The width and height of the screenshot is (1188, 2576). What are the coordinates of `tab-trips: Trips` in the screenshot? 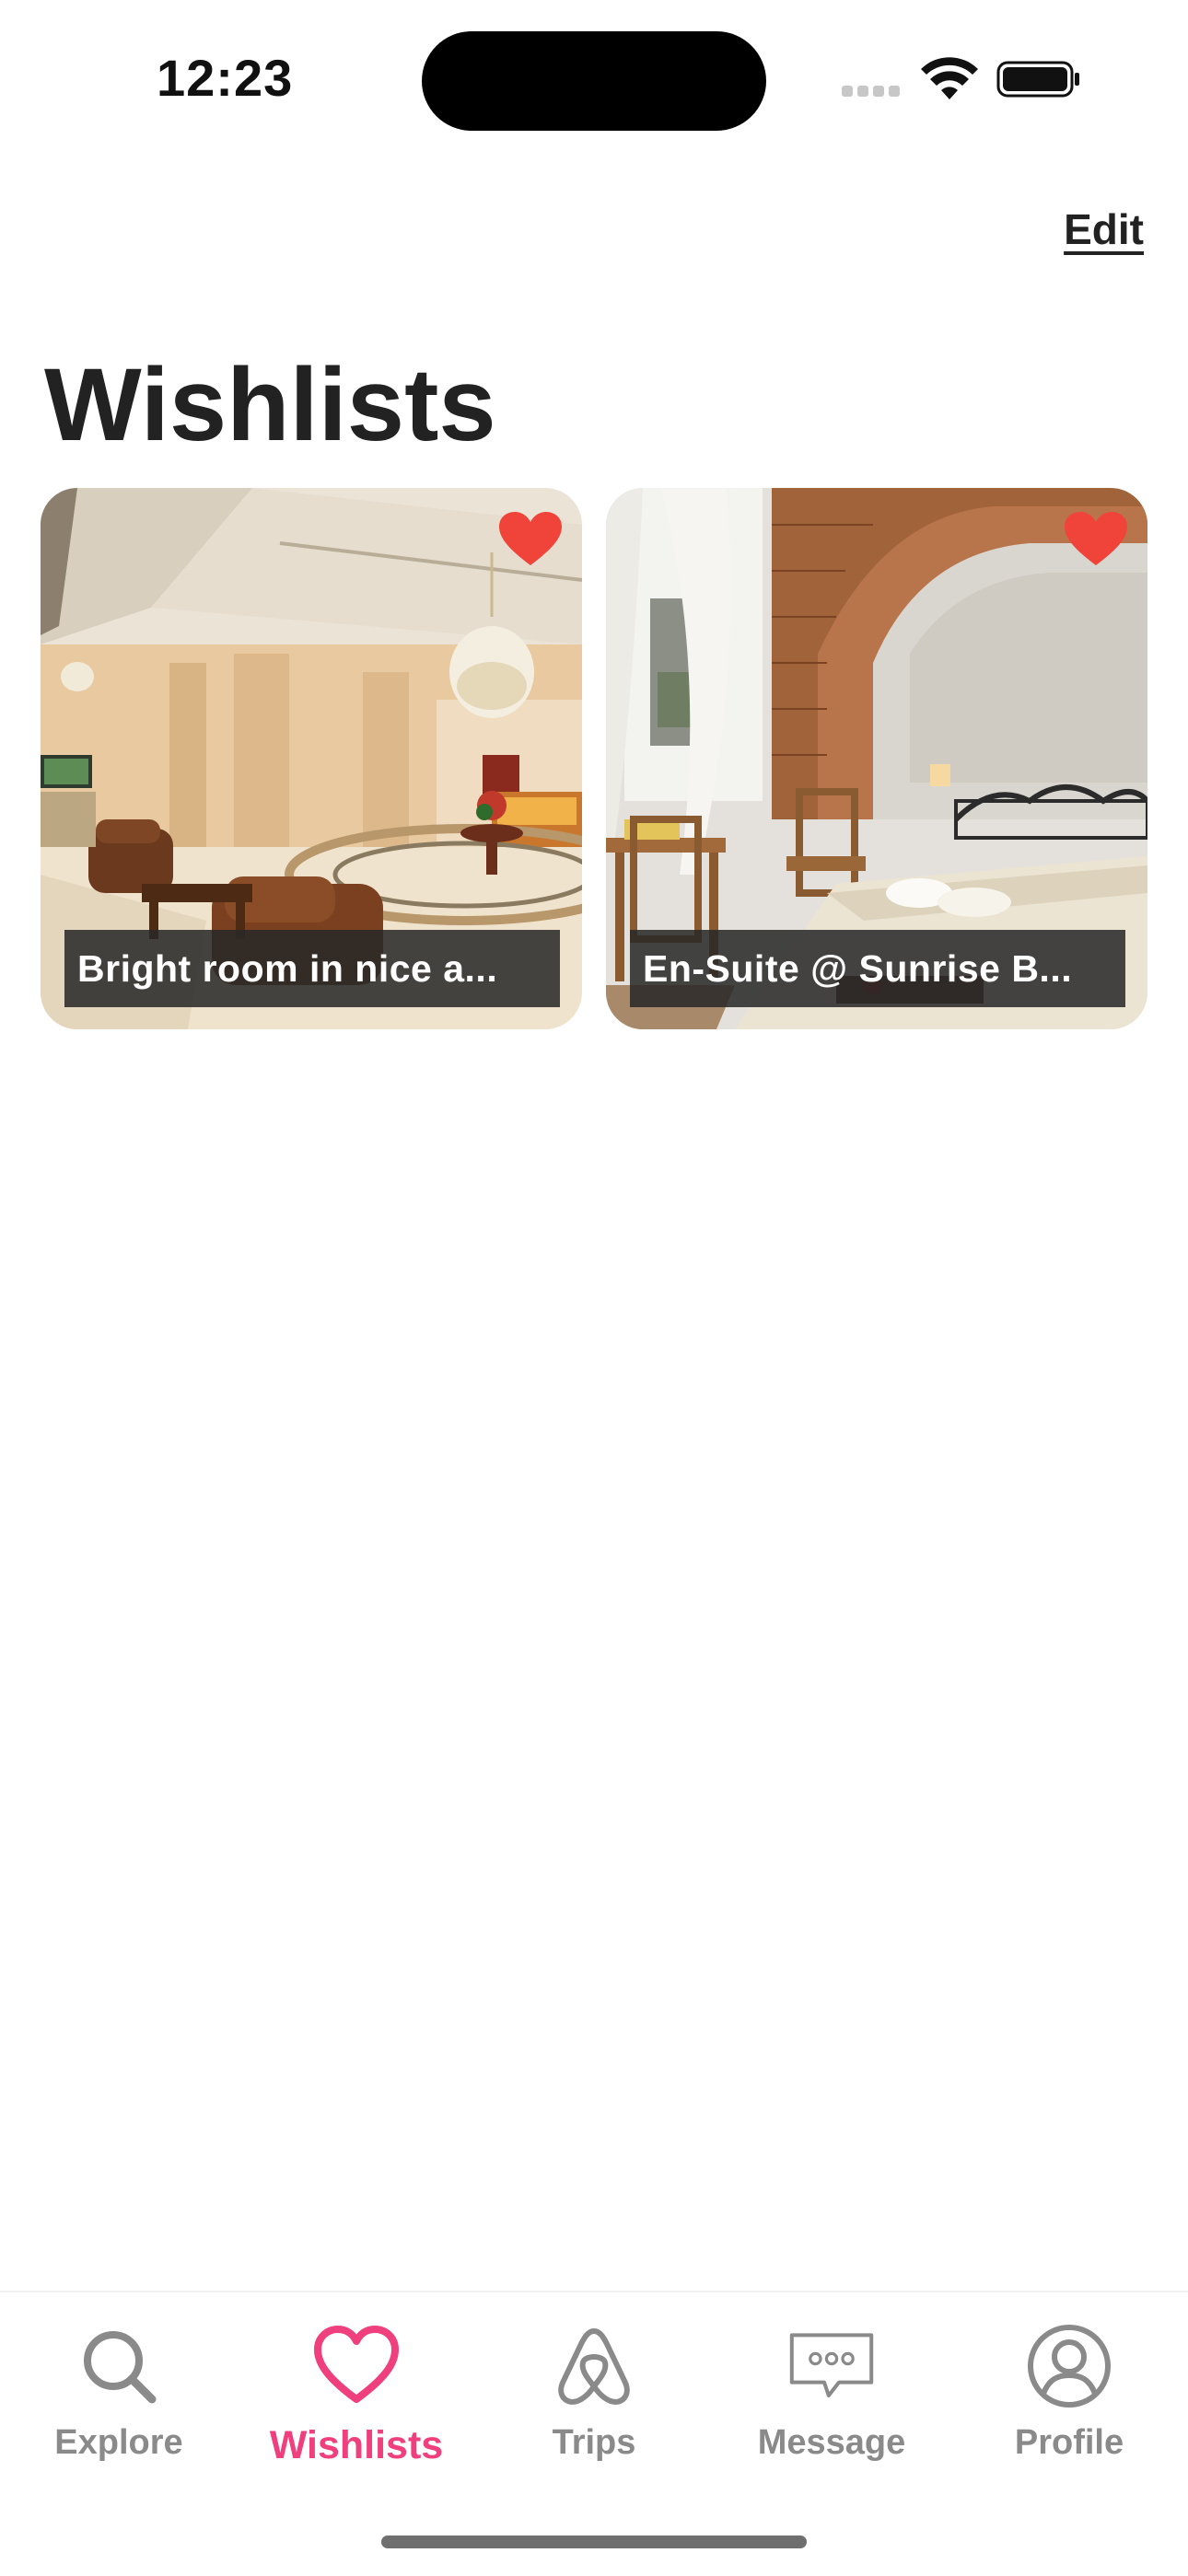 It's located at (594, 2409).